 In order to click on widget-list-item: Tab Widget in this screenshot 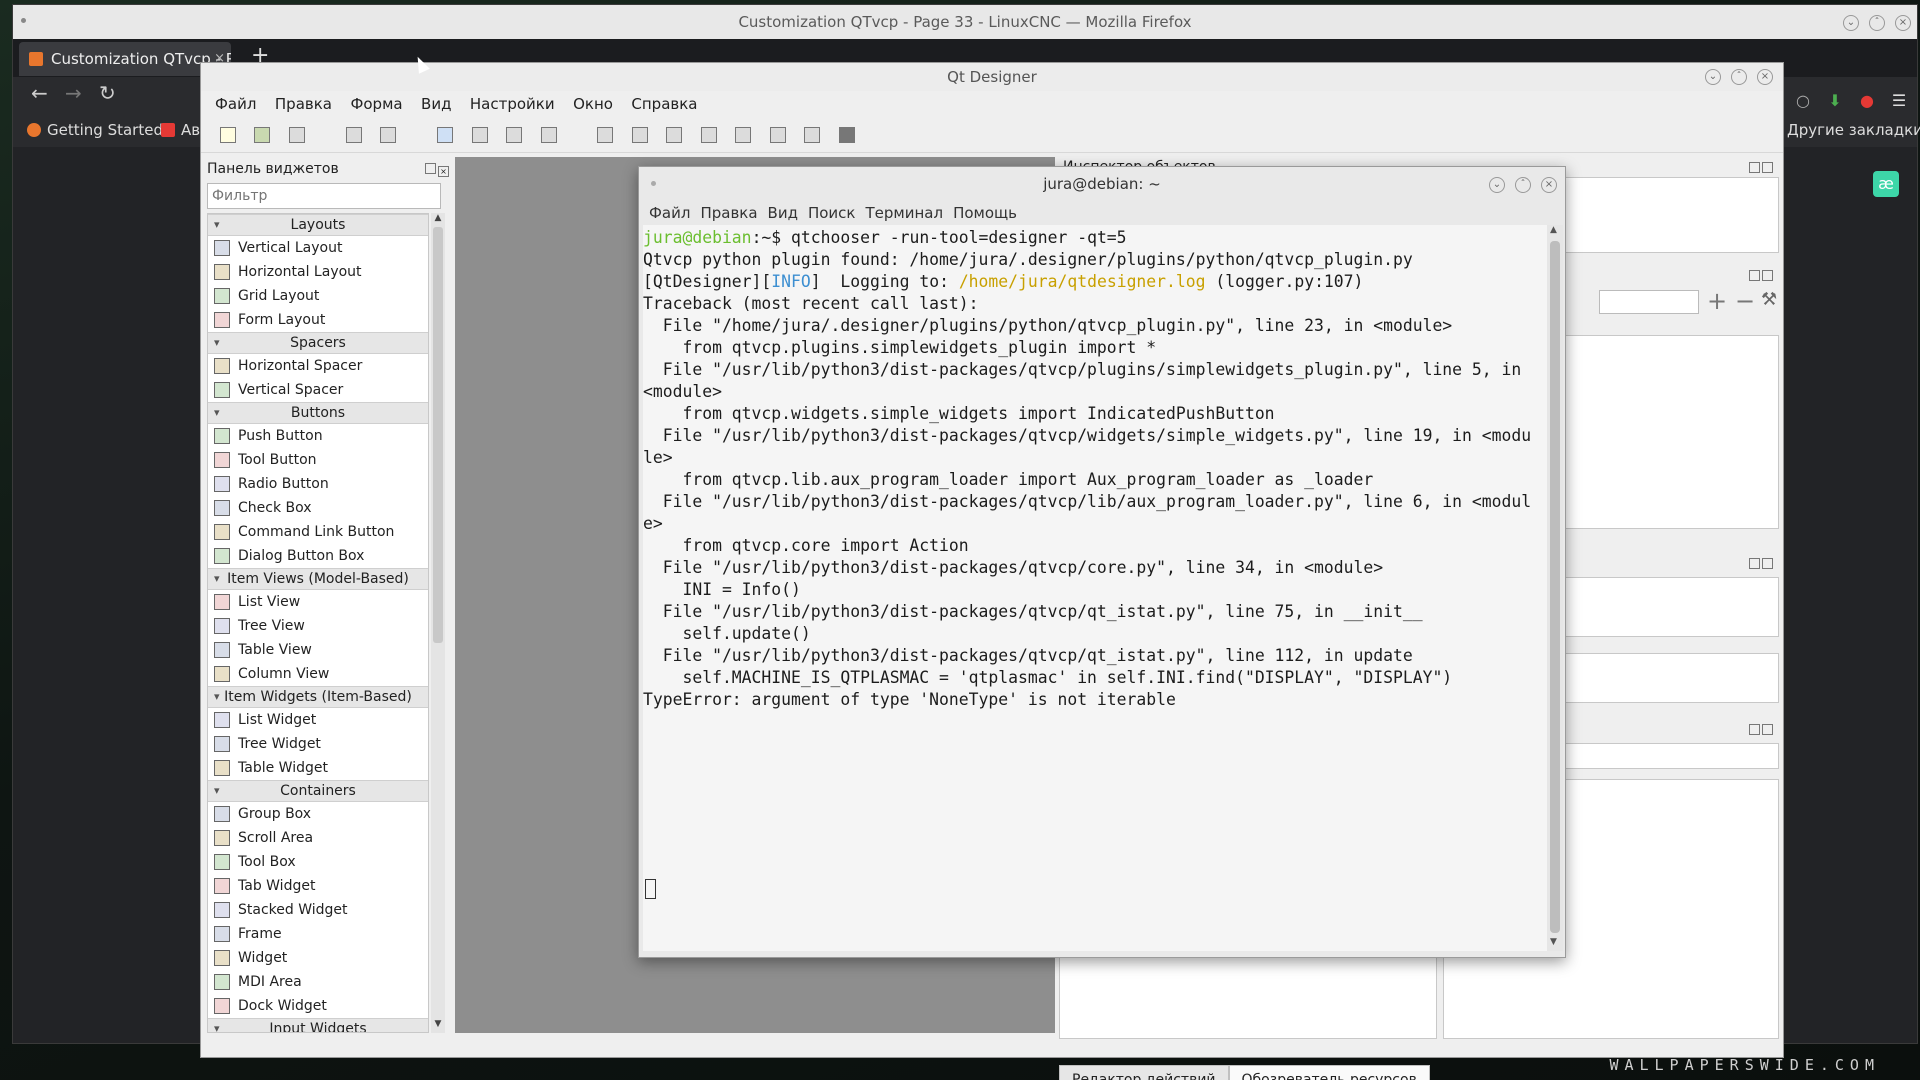, I will do `click(318, 886)`.